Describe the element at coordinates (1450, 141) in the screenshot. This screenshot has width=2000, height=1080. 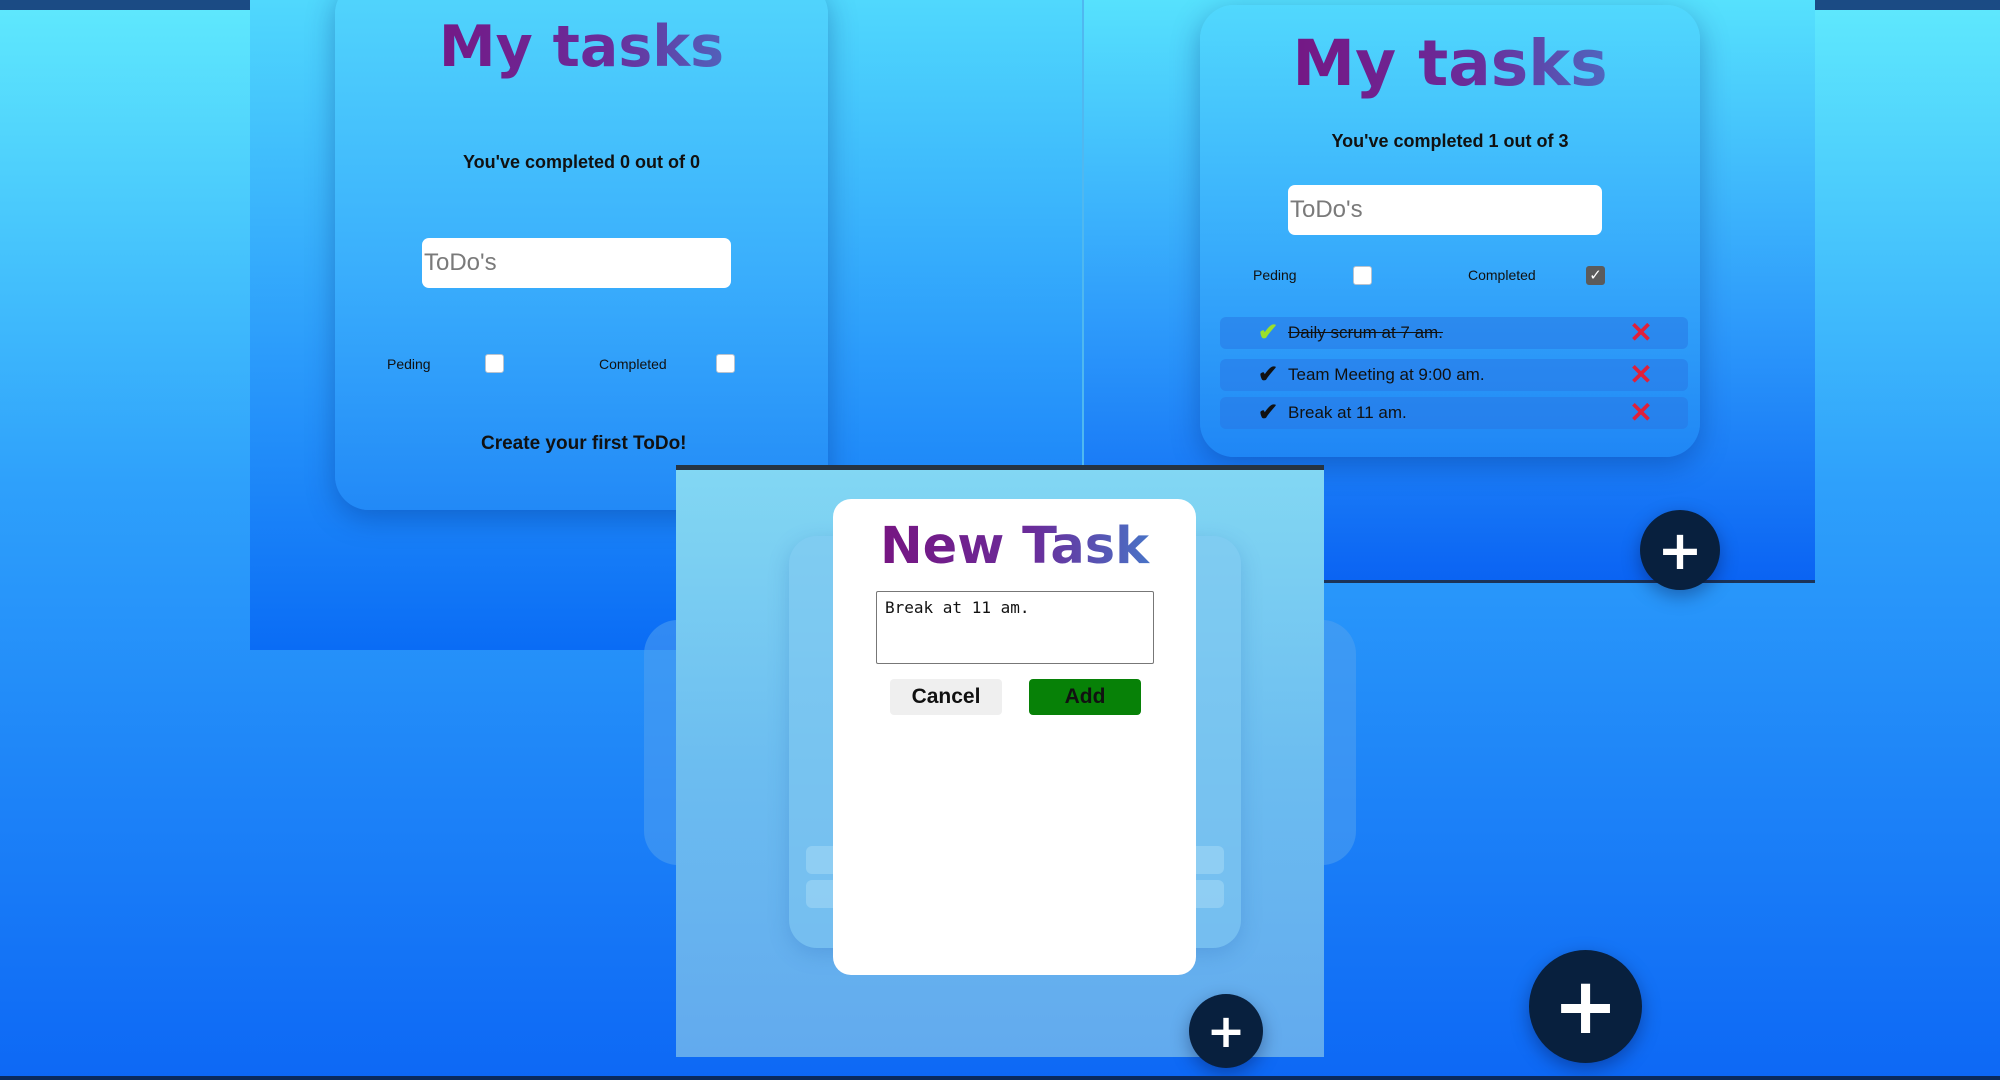
I see `completion-summary: You've completed 1 out of 3` at that location.